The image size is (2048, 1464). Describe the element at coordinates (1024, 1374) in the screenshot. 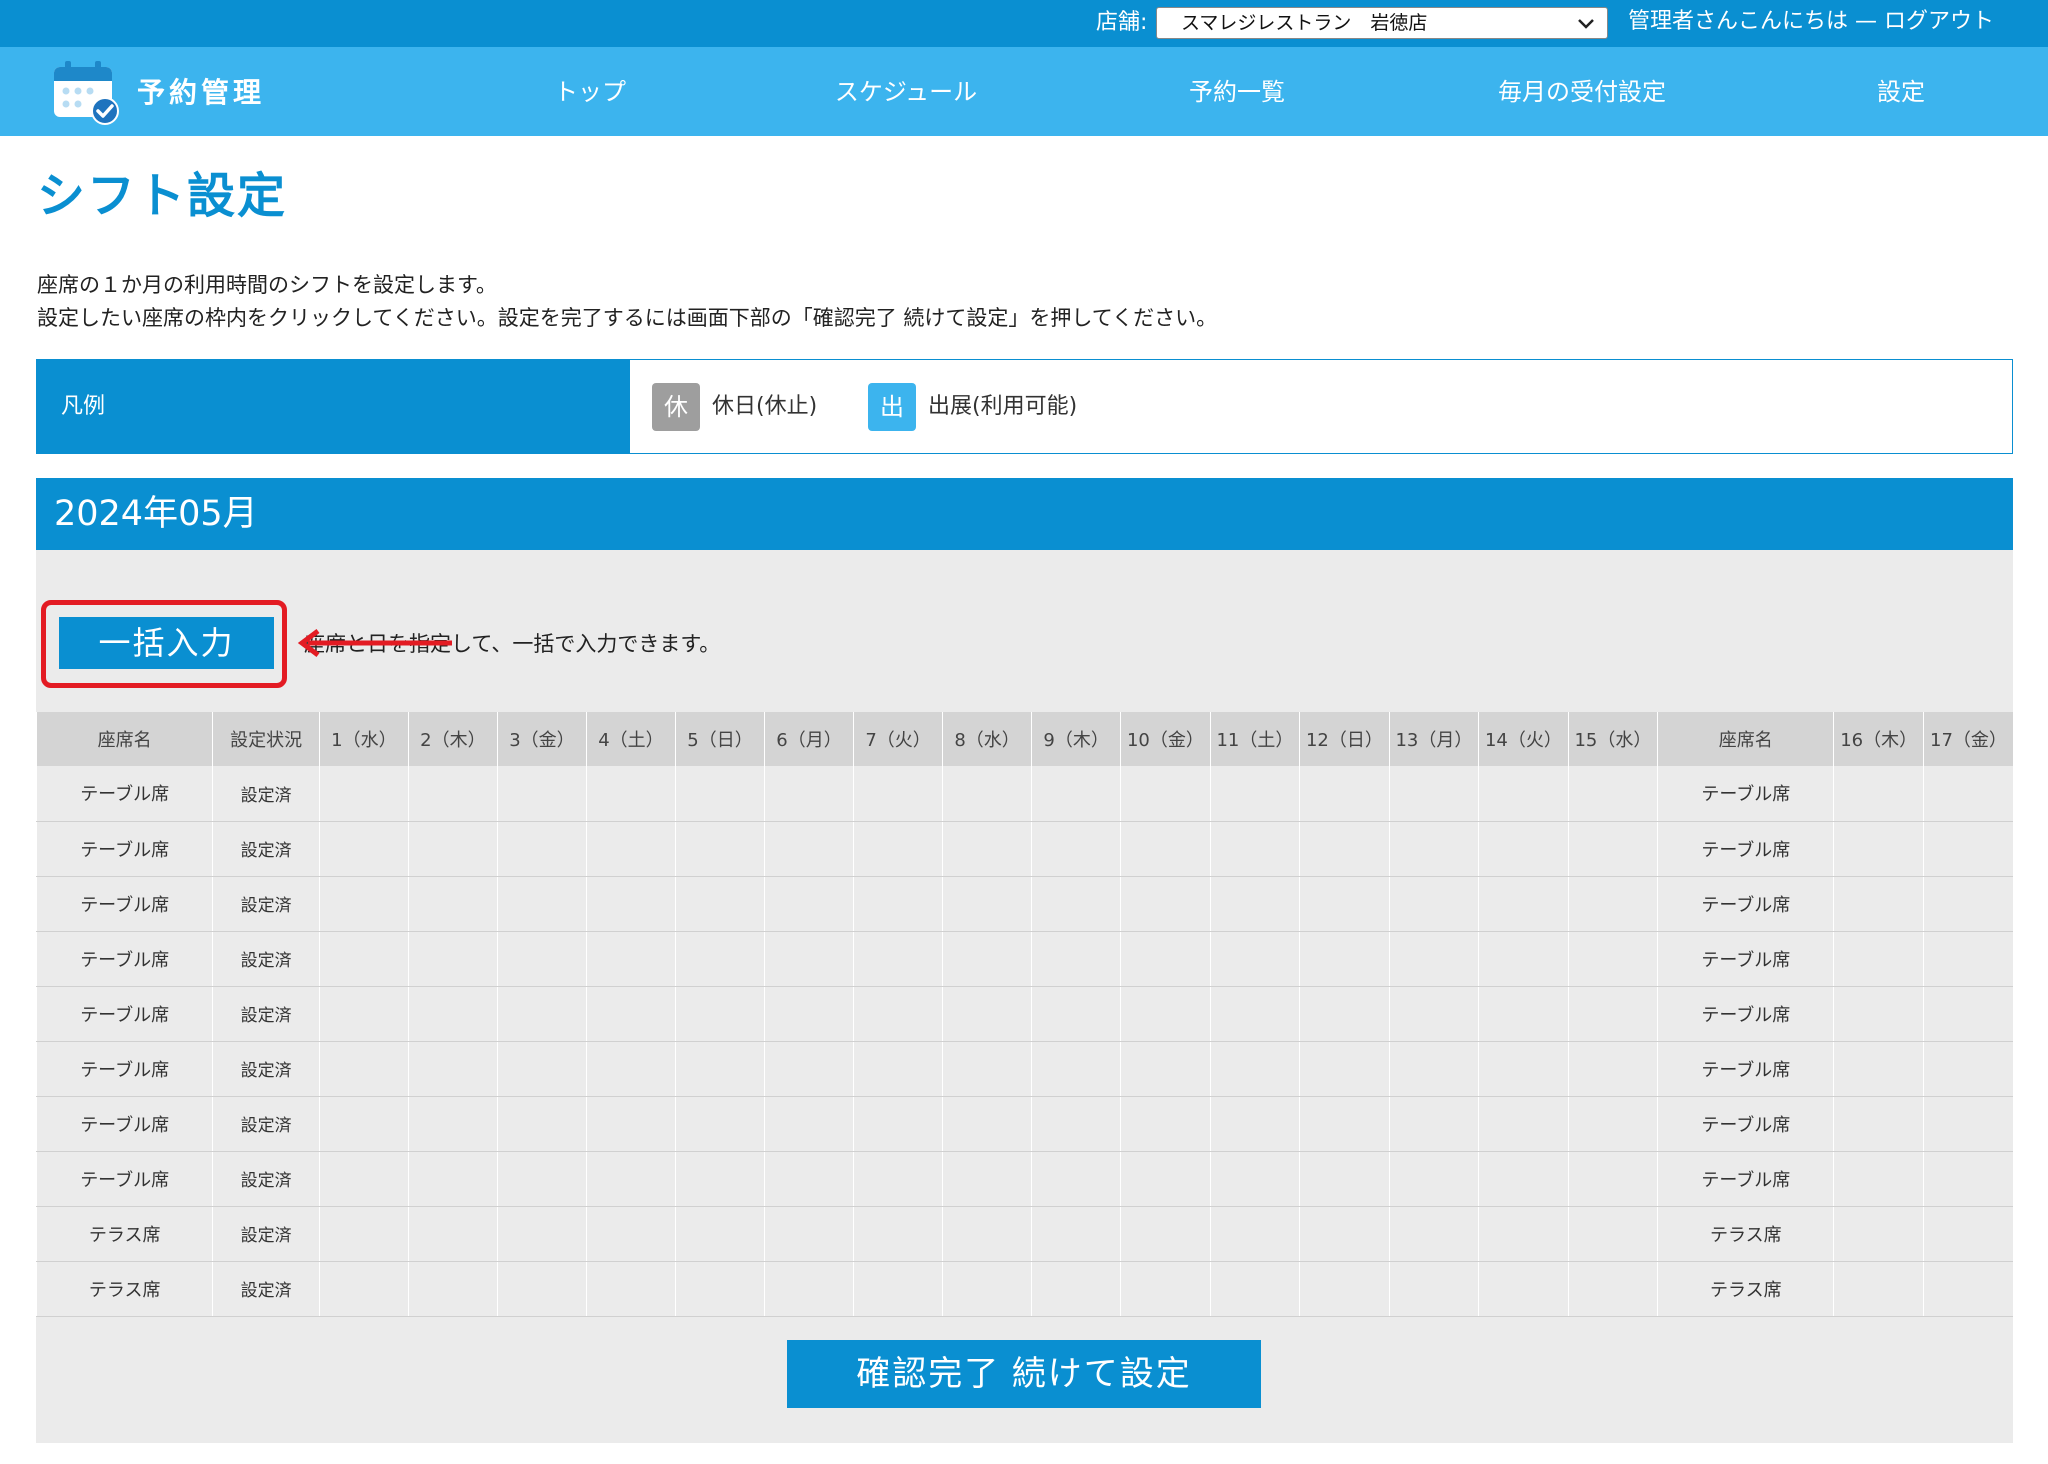

I see `confirm-continue-button: 確認完了 続けて設定` at that location.